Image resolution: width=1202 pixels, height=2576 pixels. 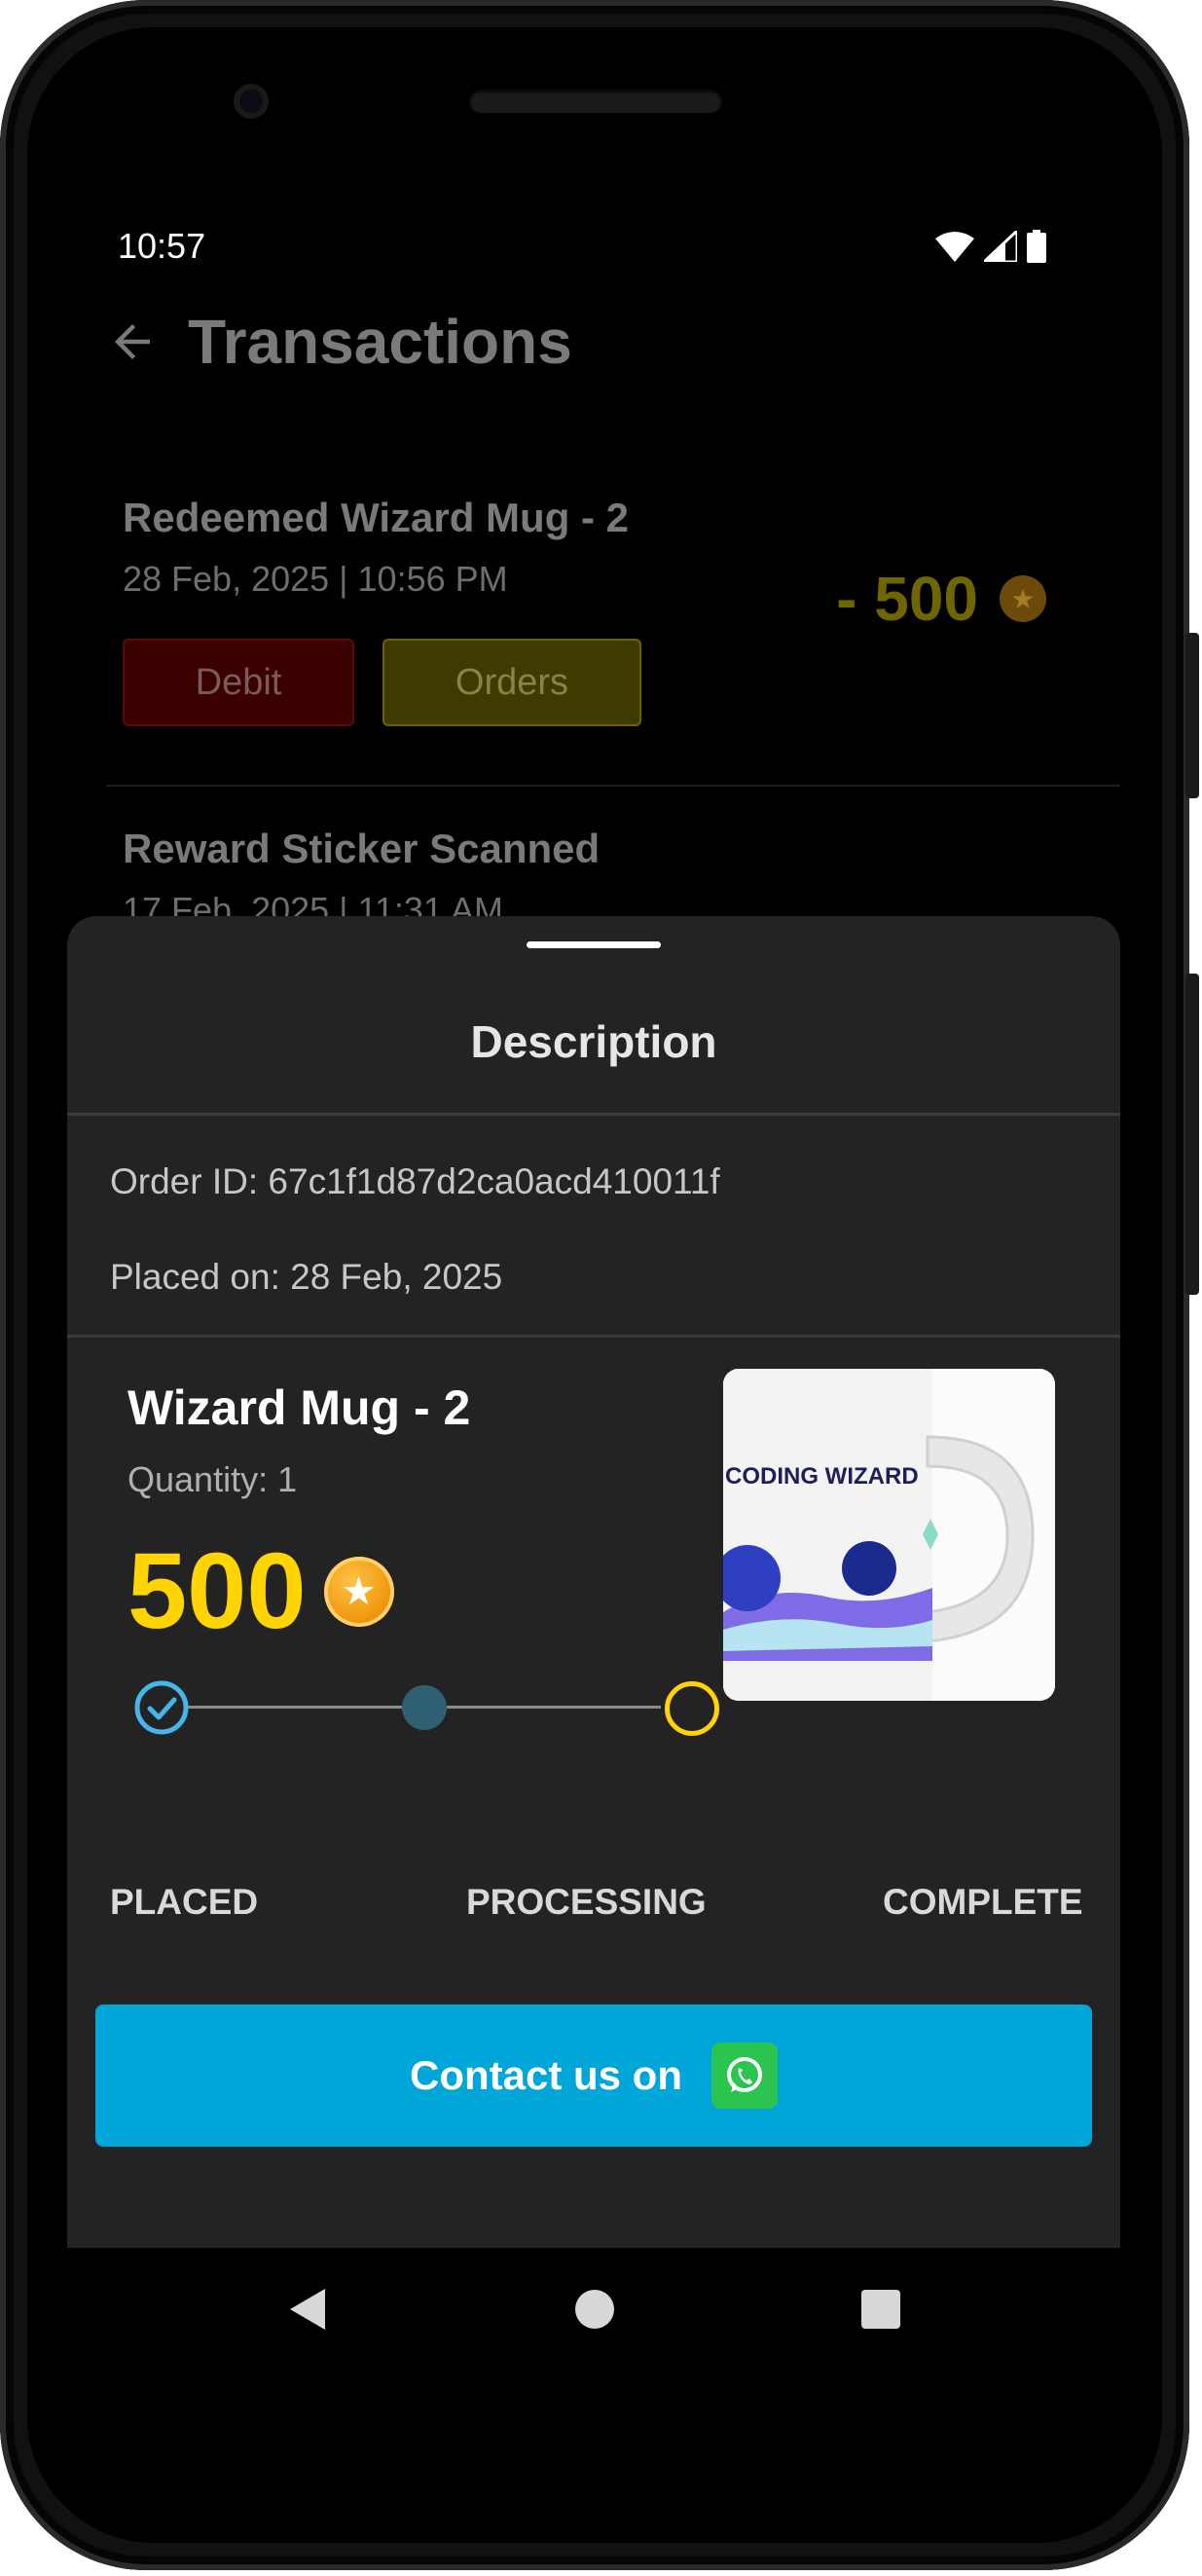 What do you see at coordinates (306, 1277) in the screenshot?
I see `placed-date: Placed on: 28 Feb, 2025` at bounding box center [306, 1277].